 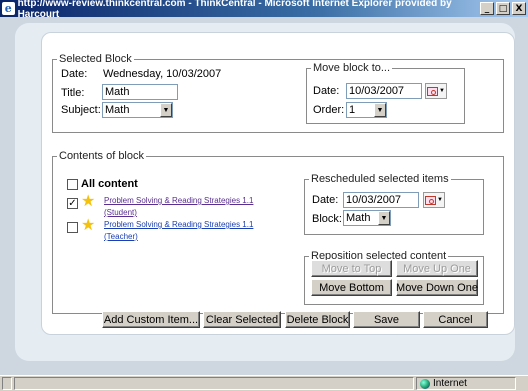 What do you see at coordinates (109, 184) in the screenshot?
I see `all-content-label: All content` at bounding box center [109, 184].